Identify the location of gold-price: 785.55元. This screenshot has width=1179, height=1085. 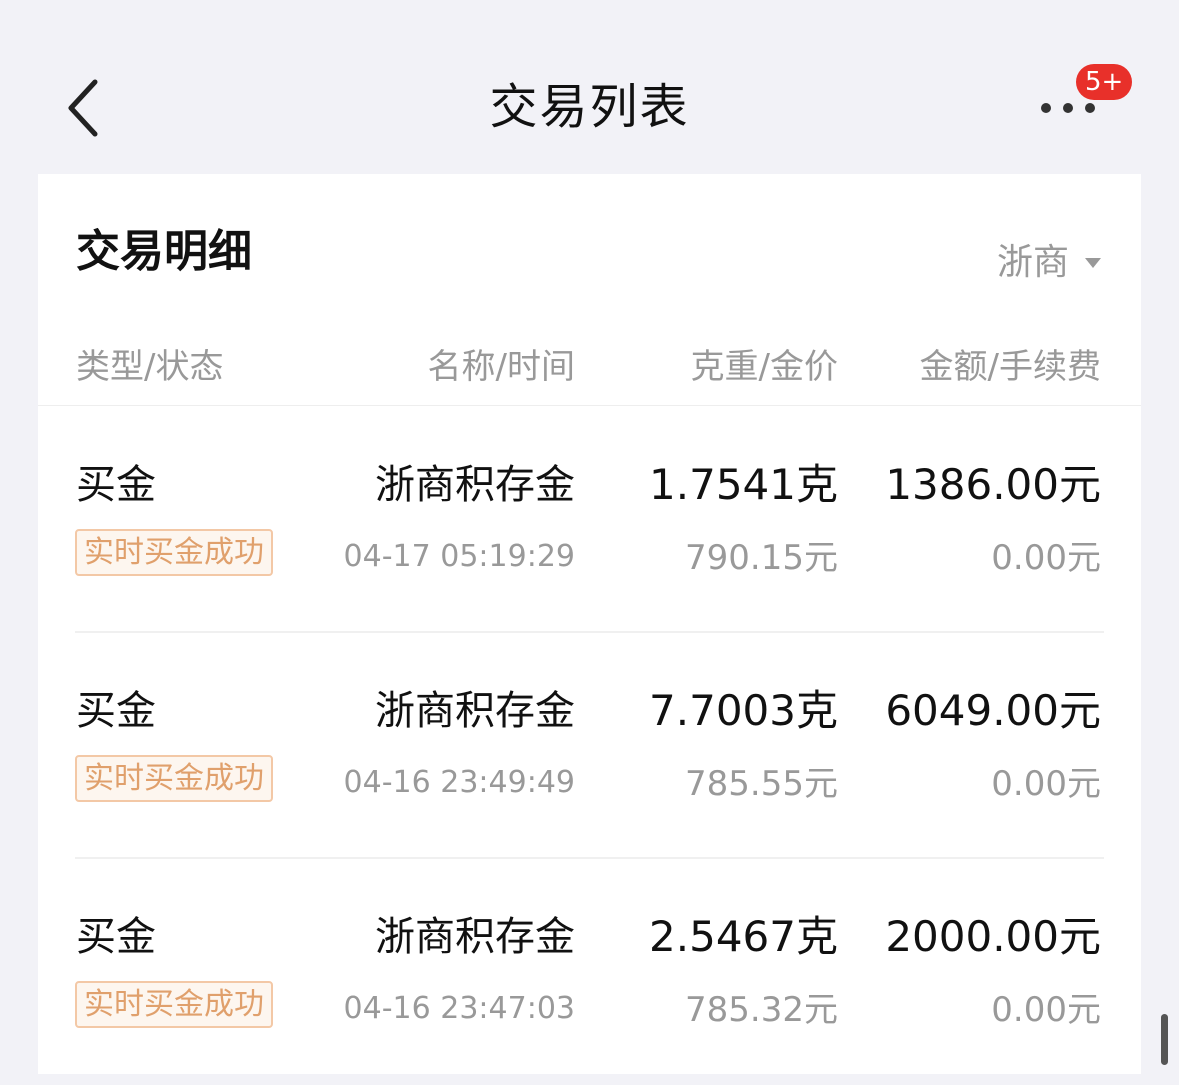
(761, 784).